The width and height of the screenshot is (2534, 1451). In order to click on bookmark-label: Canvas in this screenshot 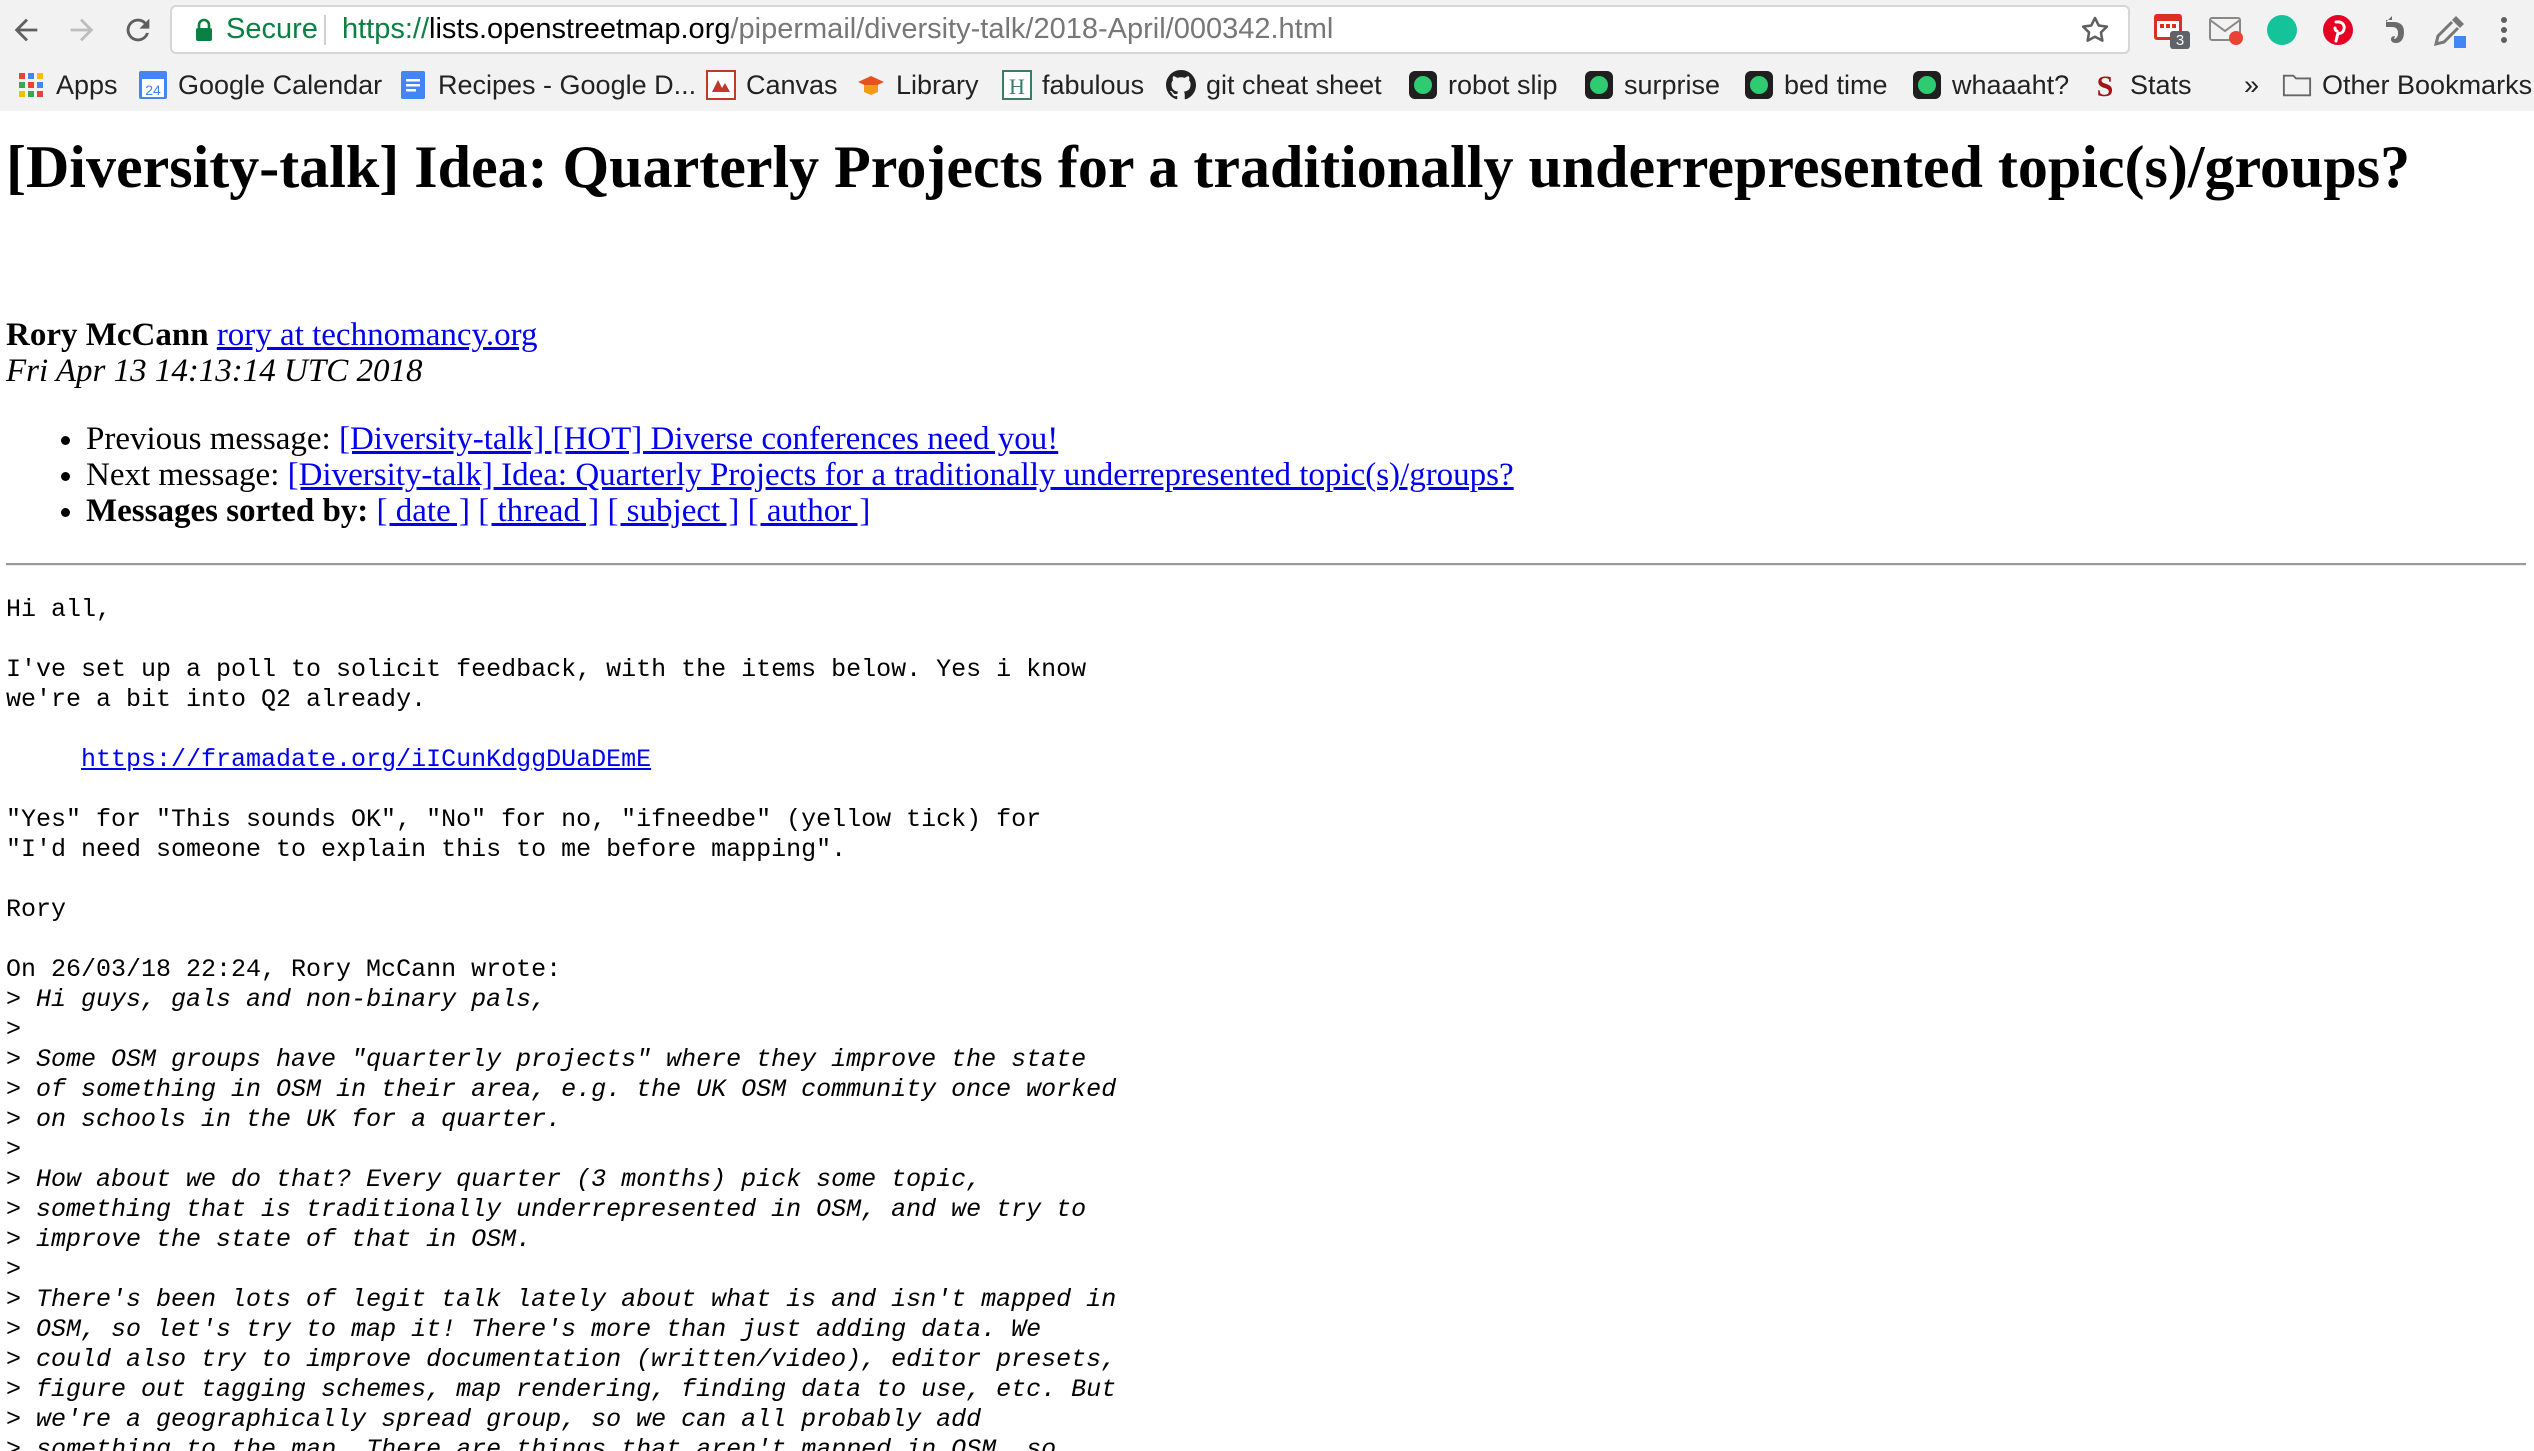, I will do `click(792, 84)`.